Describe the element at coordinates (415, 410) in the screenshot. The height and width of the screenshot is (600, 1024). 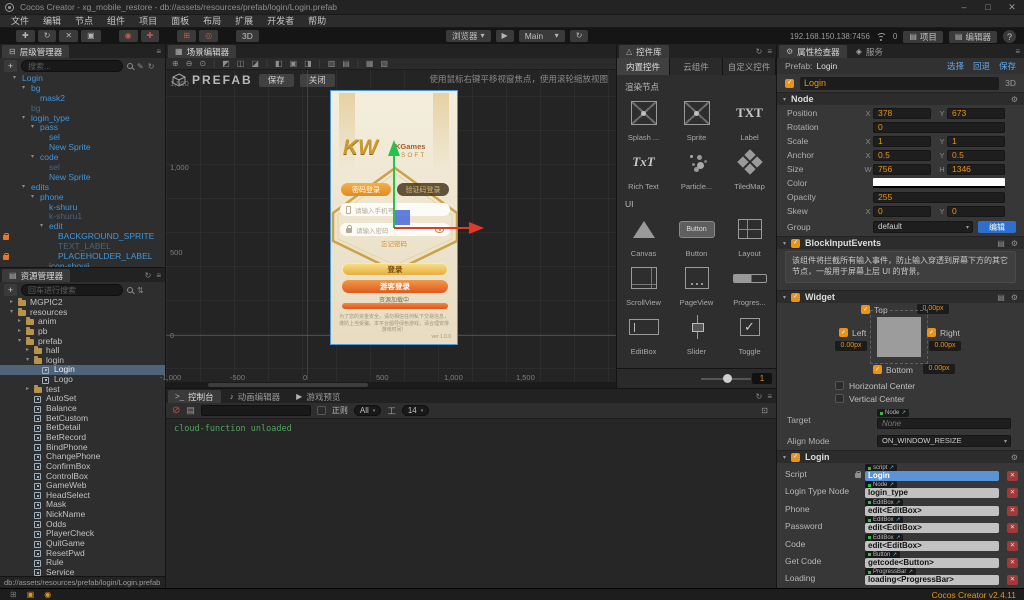
I see `font-size-dropdown: 14 ▾` at that location.